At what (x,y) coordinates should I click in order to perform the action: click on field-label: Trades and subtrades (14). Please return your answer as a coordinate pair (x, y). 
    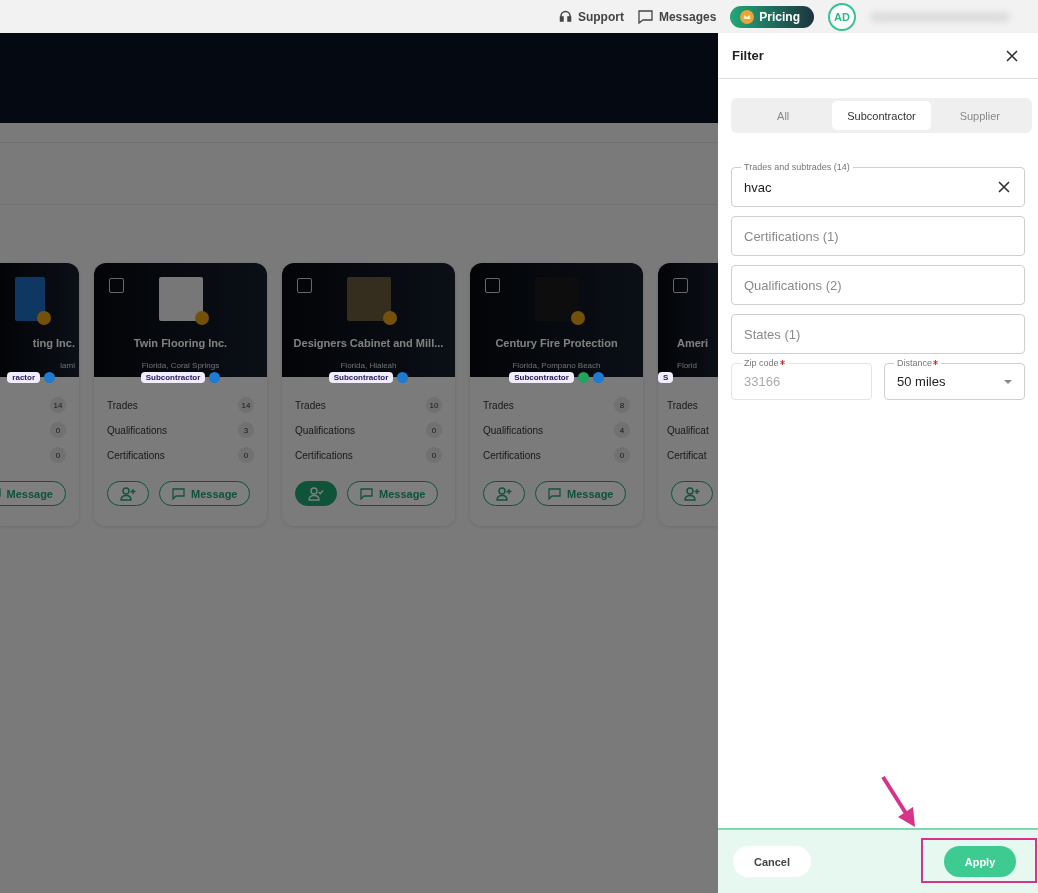
    Looking at the image, I should click on (797, 167).